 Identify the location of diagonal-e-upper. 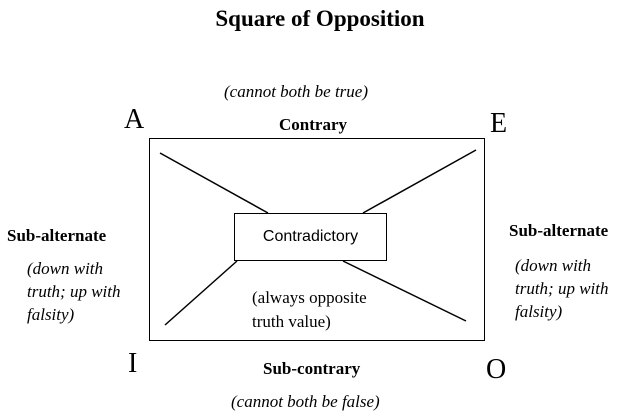
(419, 181).